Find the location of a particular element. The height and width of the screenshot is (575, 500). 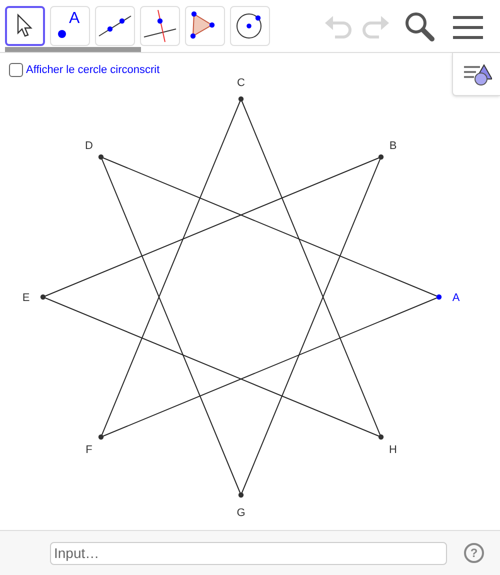

point-label: E is located at coordinates (26, 298).